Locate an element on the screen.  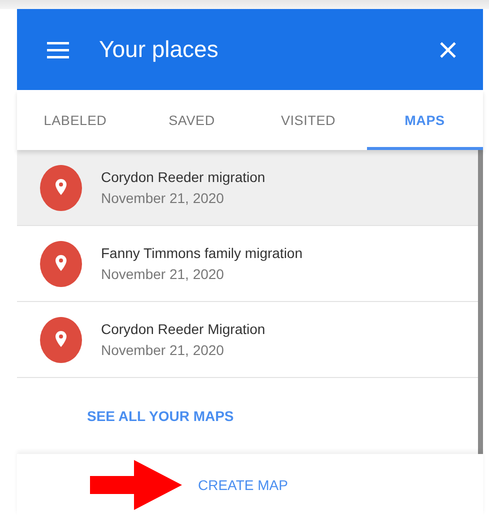
tab: LABELED is located at coordinates (75, 120).